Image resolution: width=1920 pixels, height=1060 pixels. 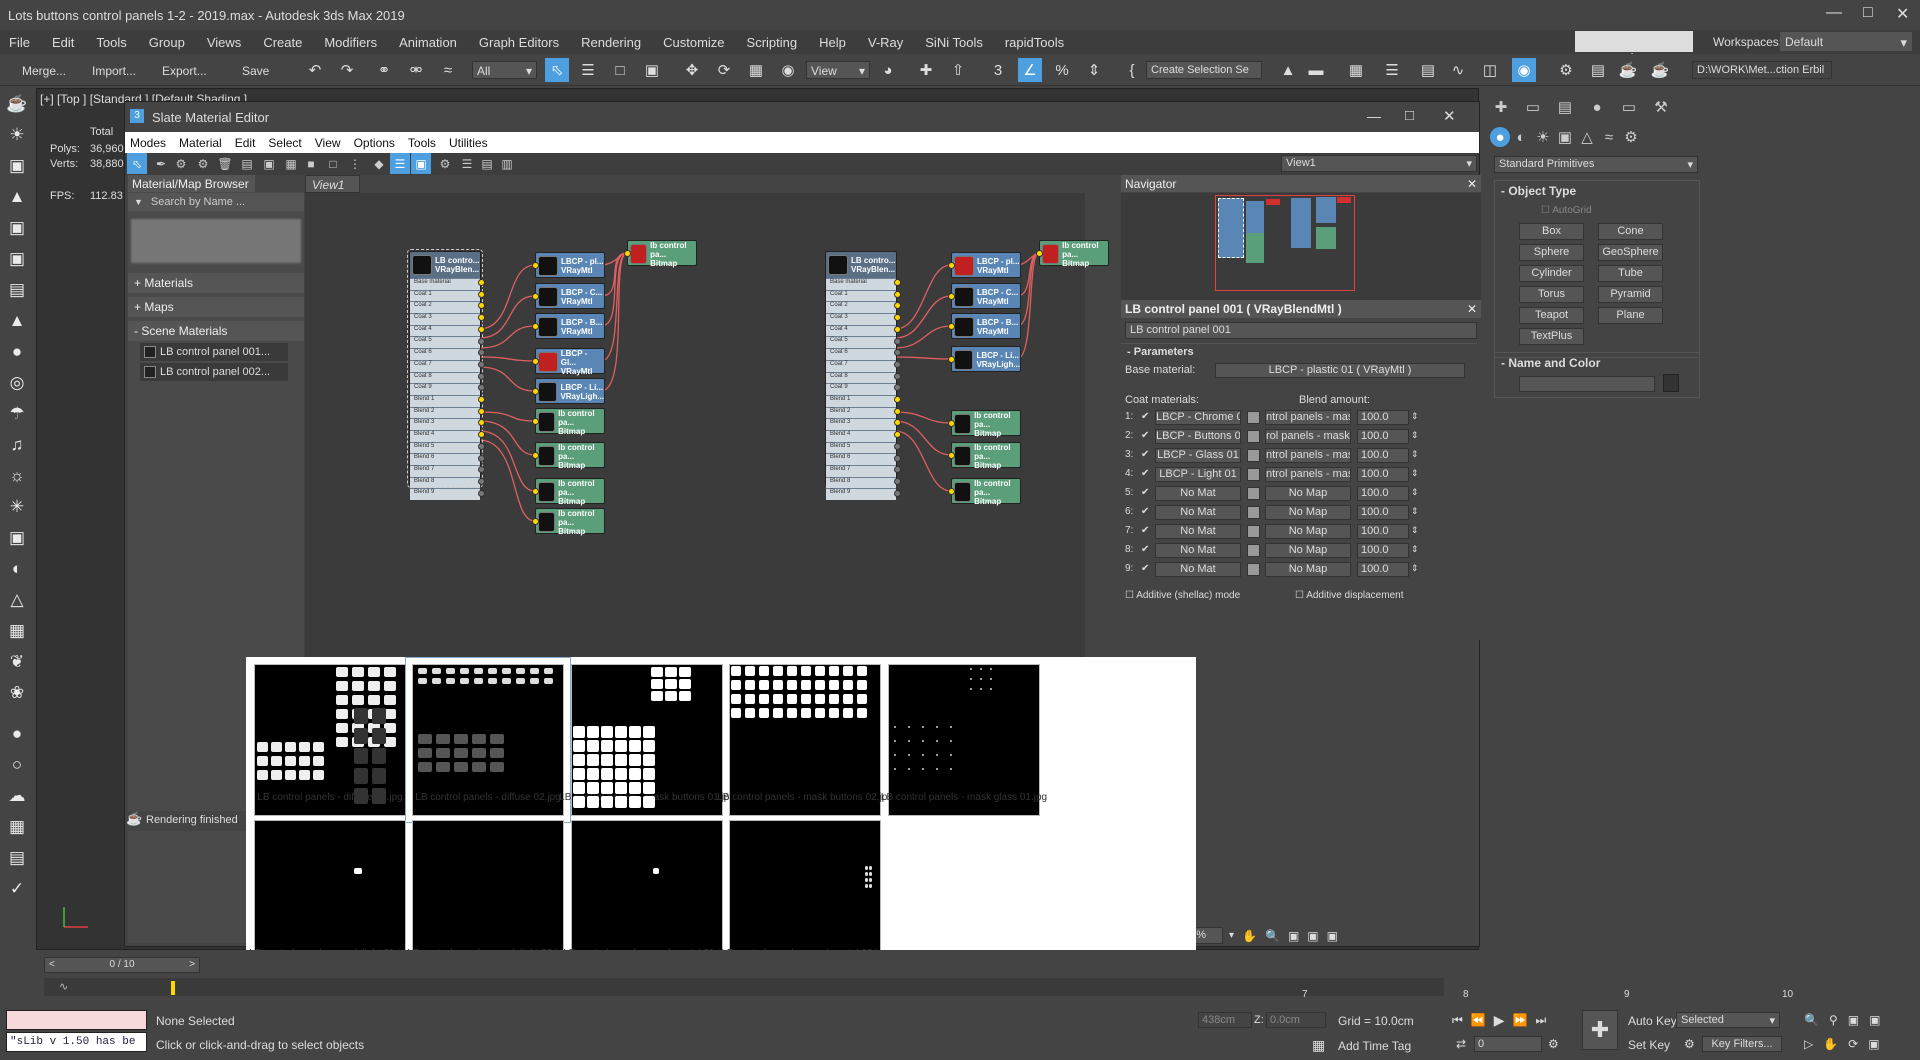 I want to click on coat-color-swatch, so click(x=1253, y=417).